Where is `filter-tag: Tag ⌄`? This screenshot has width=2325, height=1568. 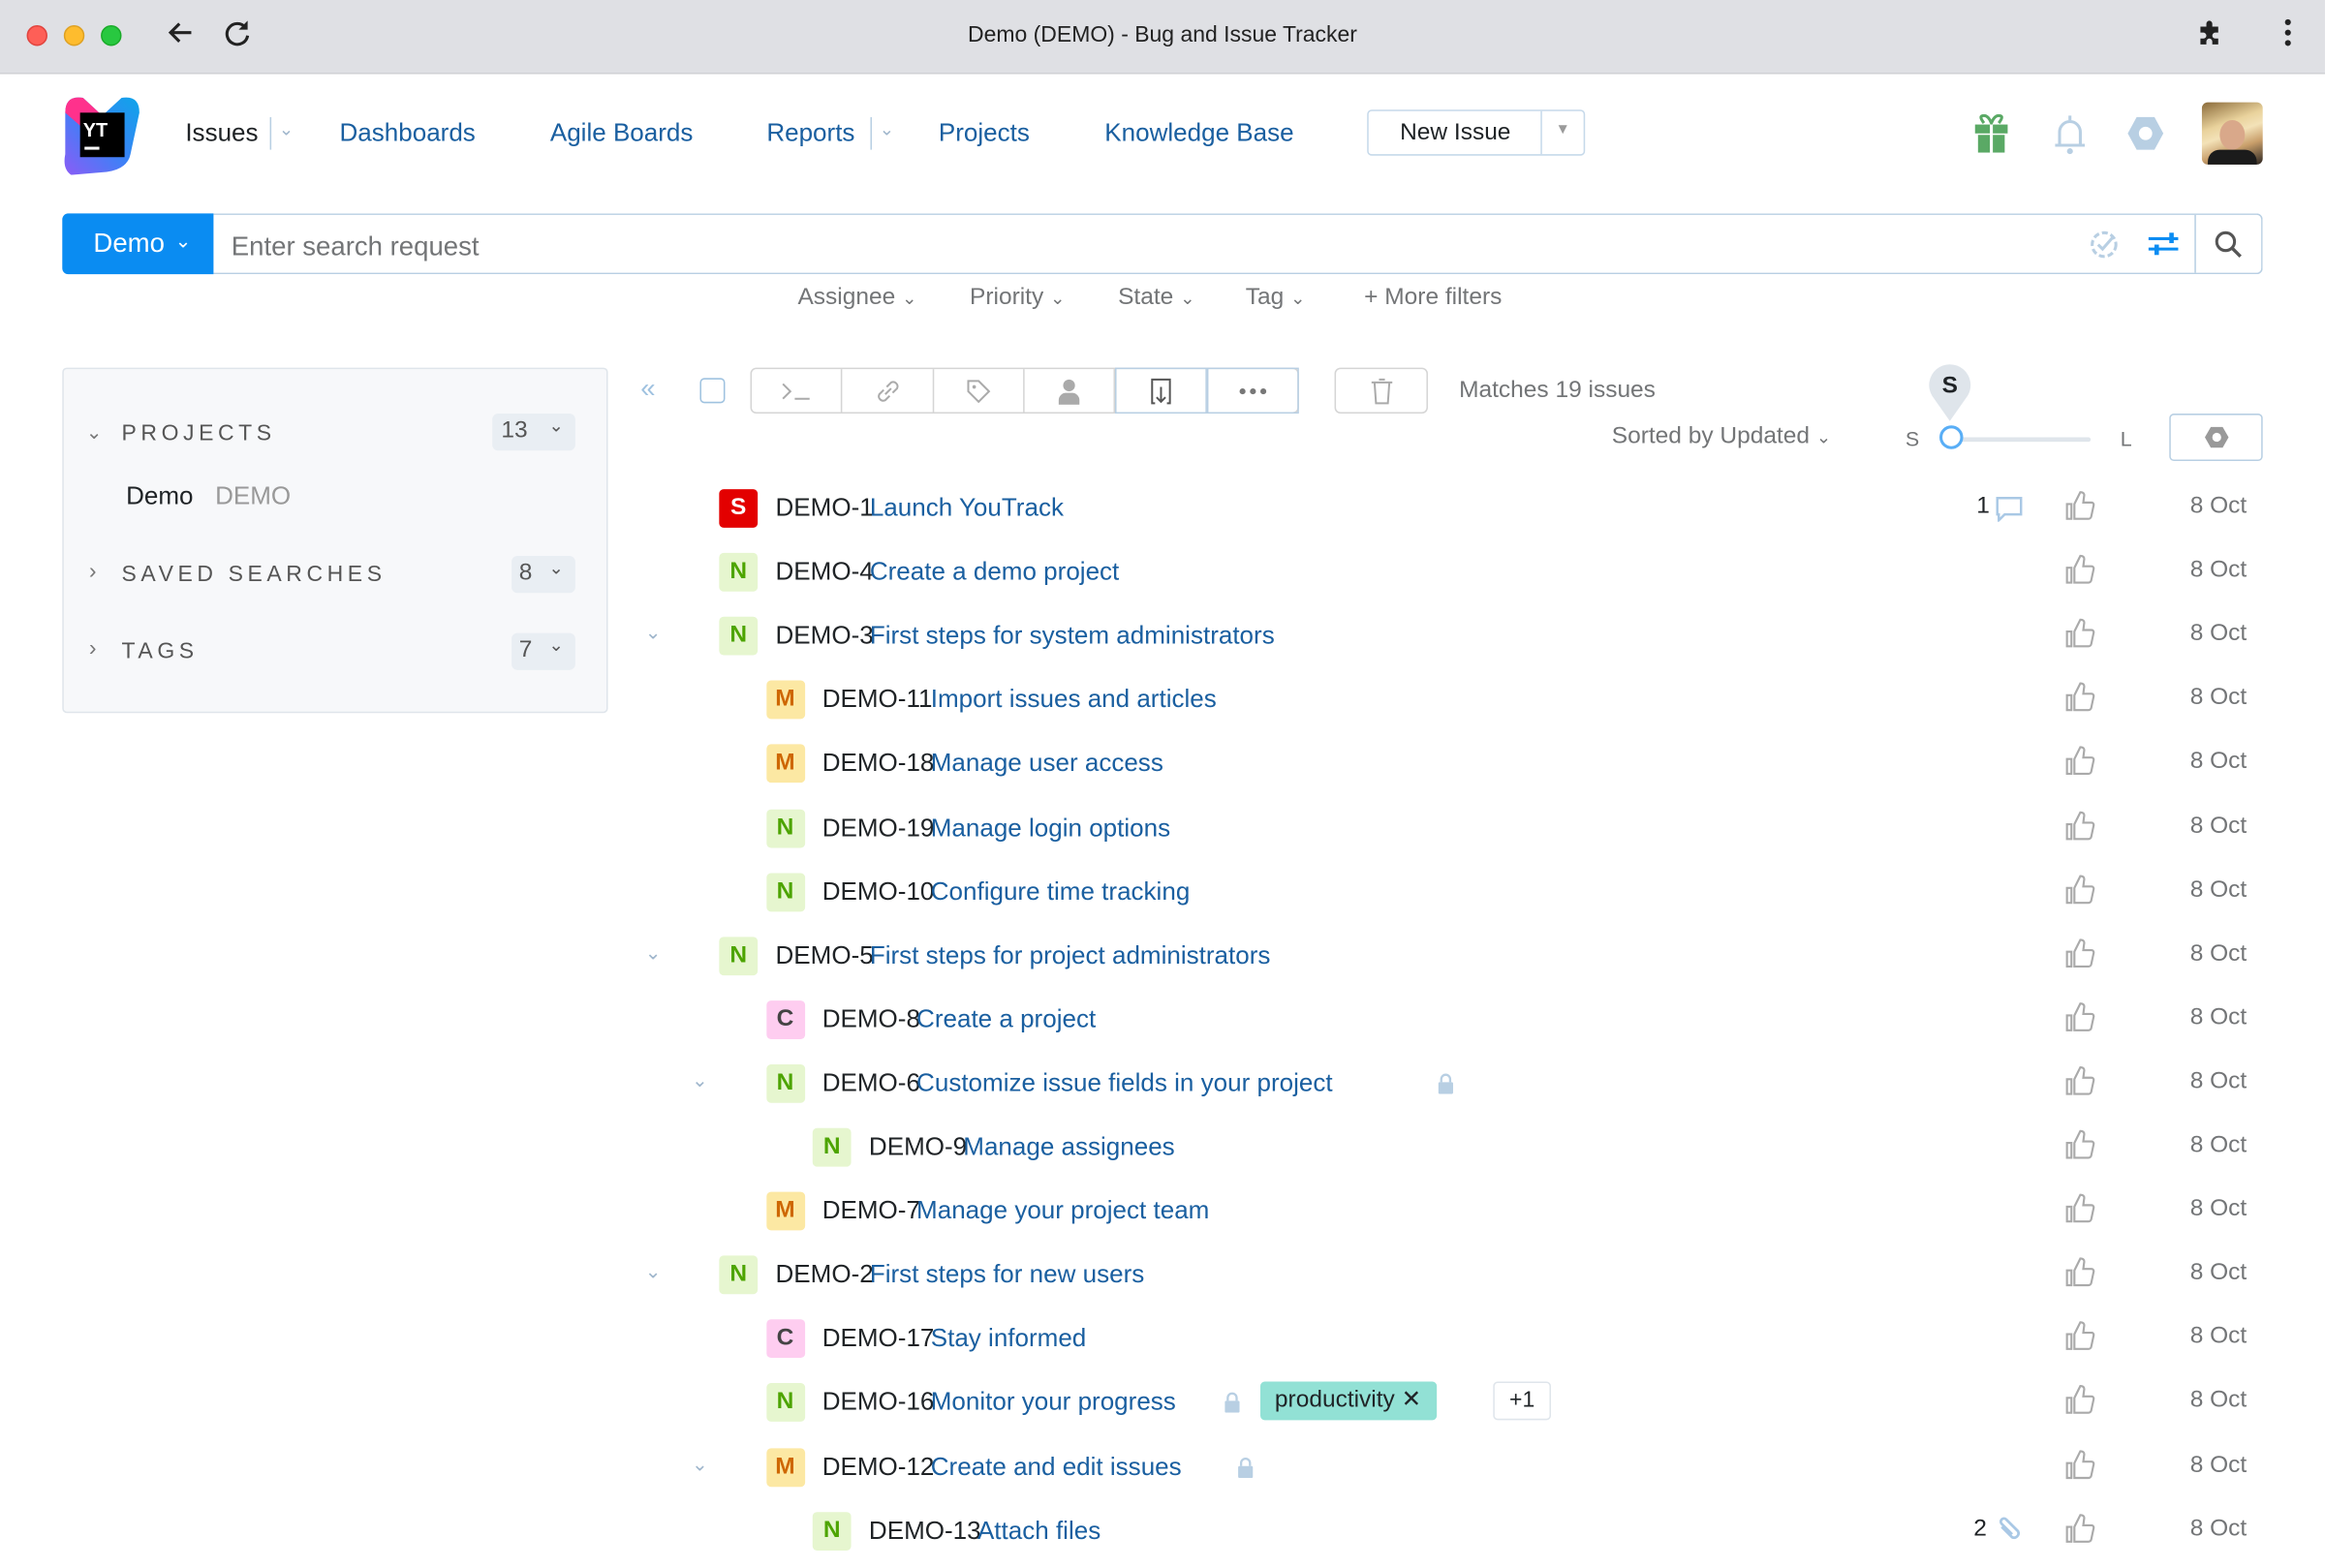 filter-tag: Tag ⌄ is located at coordinates (1276, 298).